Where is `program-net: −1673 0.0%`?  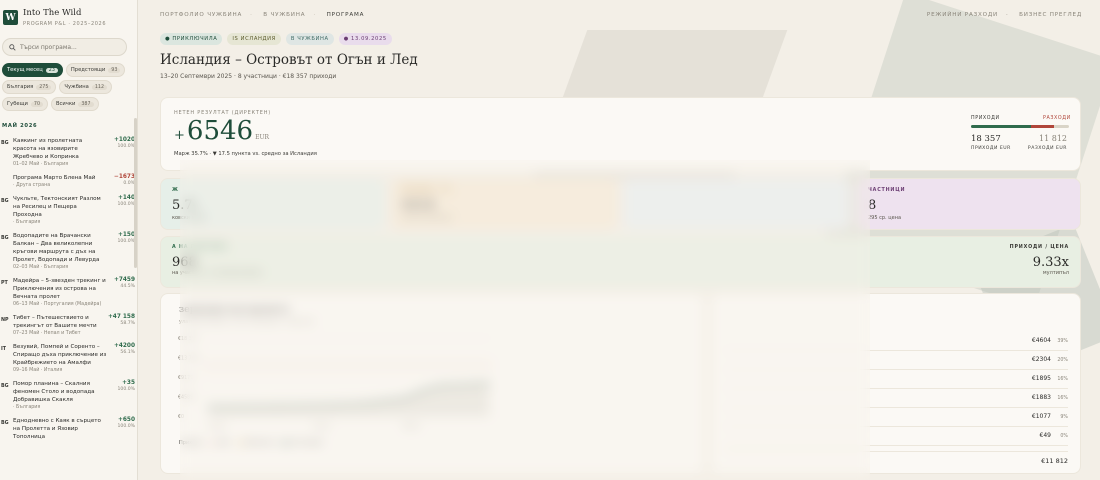
program-net: −1673 0.0% is located at coordinates (121, 181).